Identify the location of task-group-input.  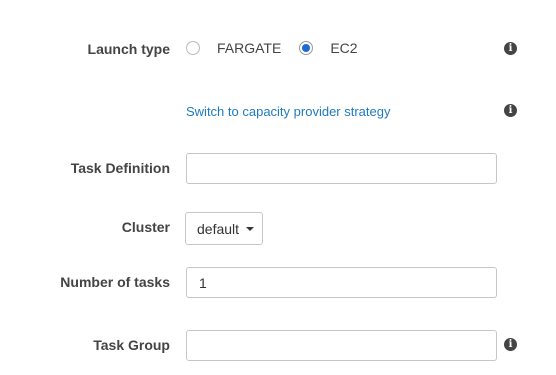
(341, 345).